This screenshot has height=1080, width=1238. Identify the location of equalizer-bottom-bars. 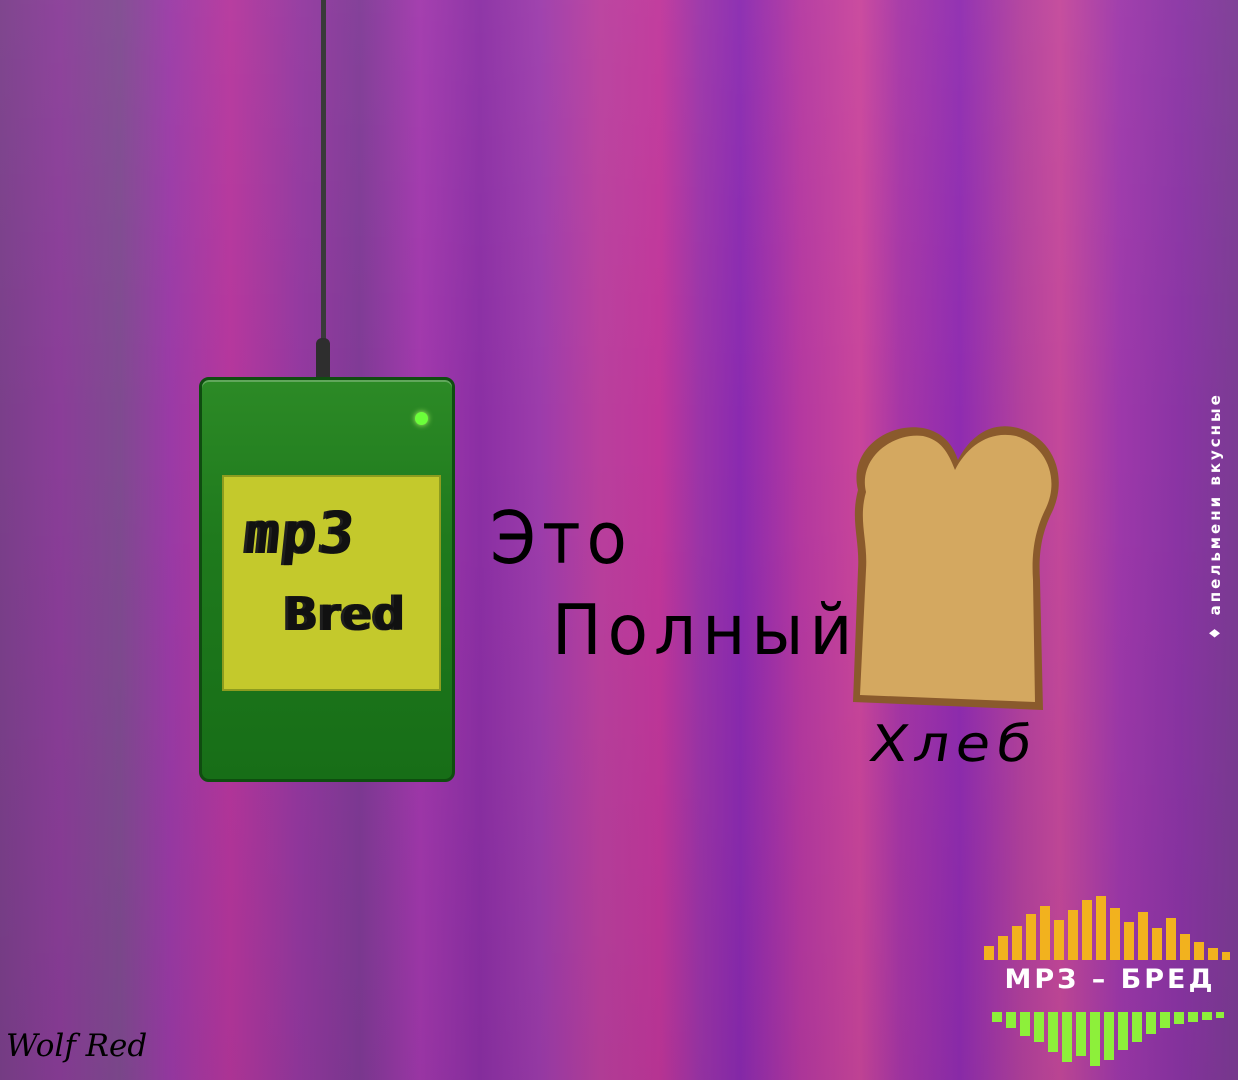
(1108, 1039).